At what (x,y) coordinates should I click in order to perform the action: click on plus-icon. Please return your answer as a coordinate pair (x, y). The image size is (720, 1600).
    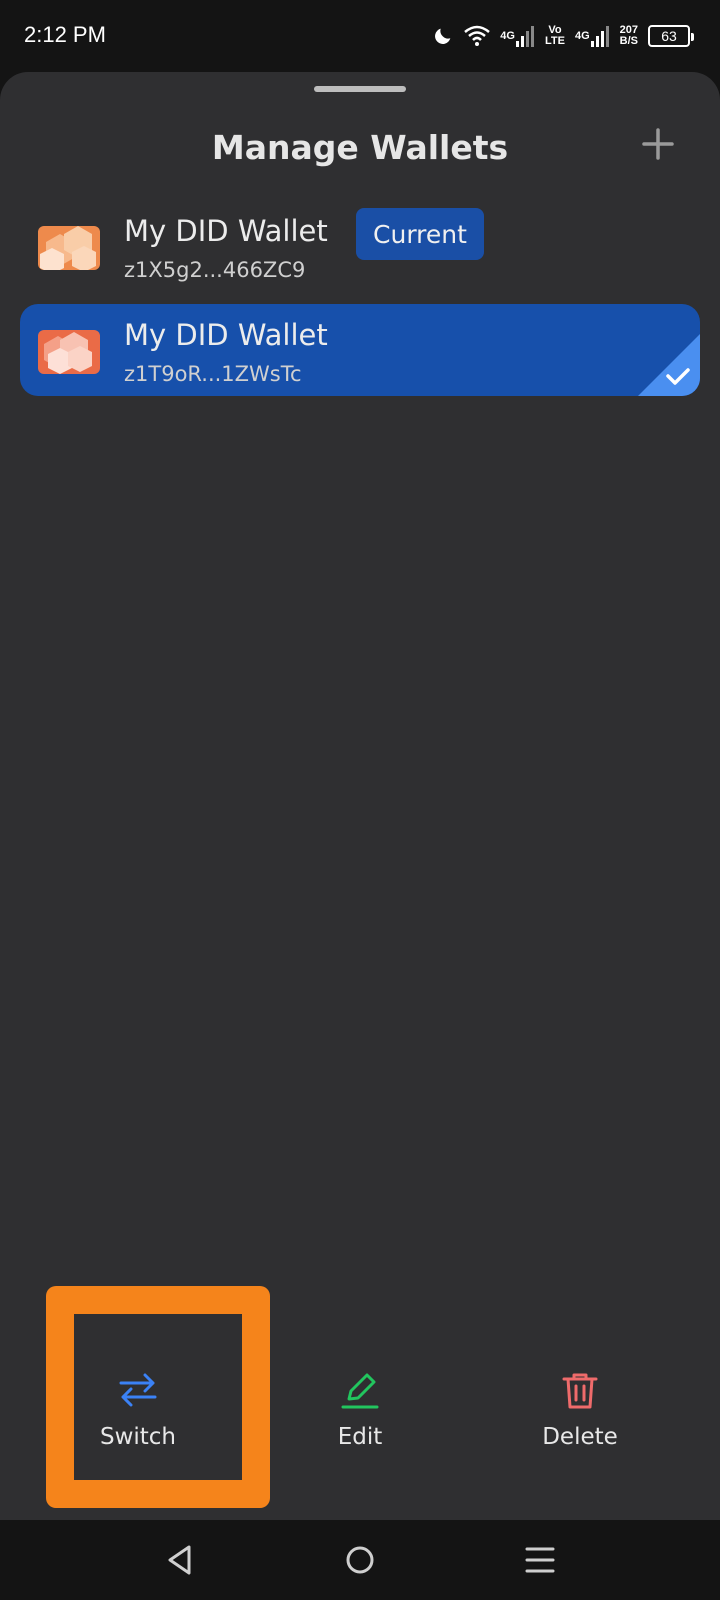
    Looking at the image, I should click on (658, 144).